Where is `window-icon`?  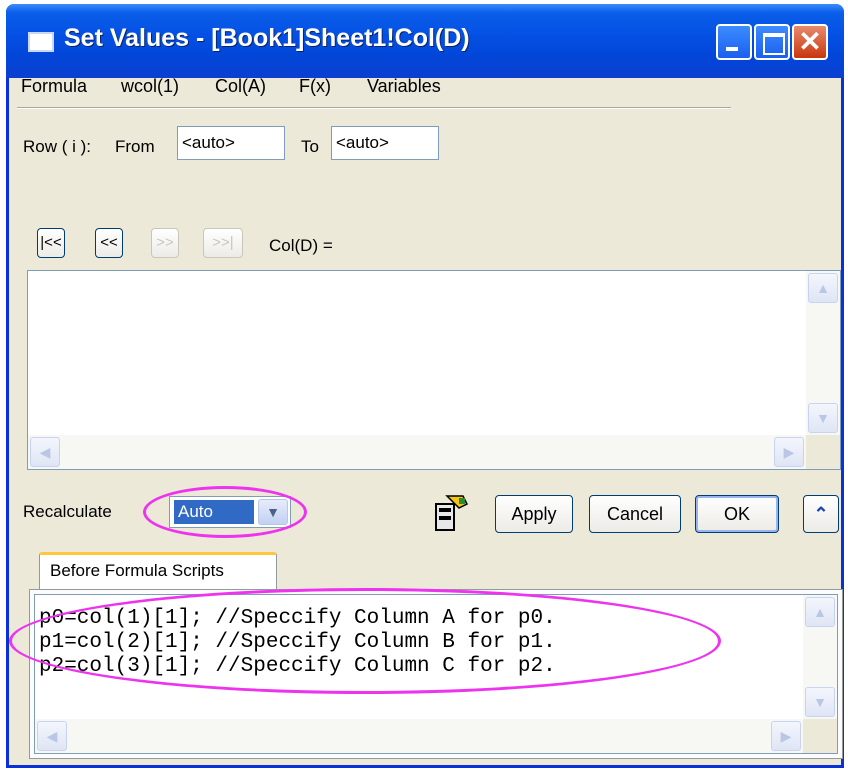
window-icon is located at coordinates (41, 42).